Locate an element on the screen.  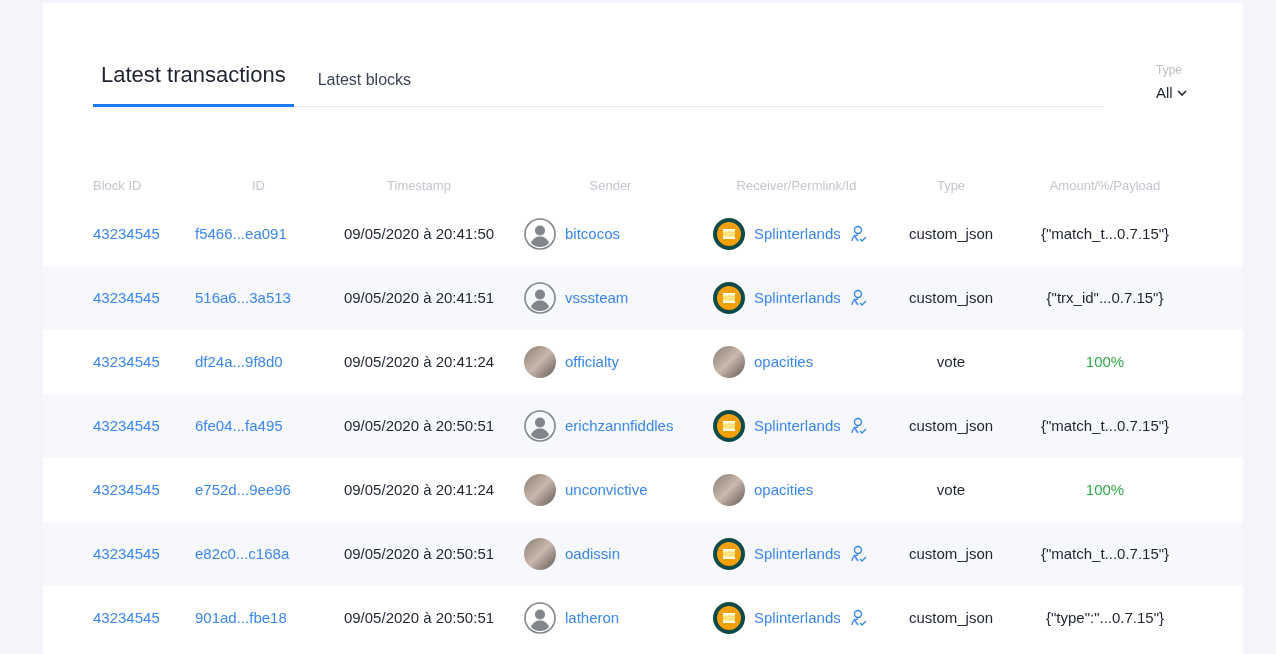
tab: Latest transactions is located at coordinates (193, 82).